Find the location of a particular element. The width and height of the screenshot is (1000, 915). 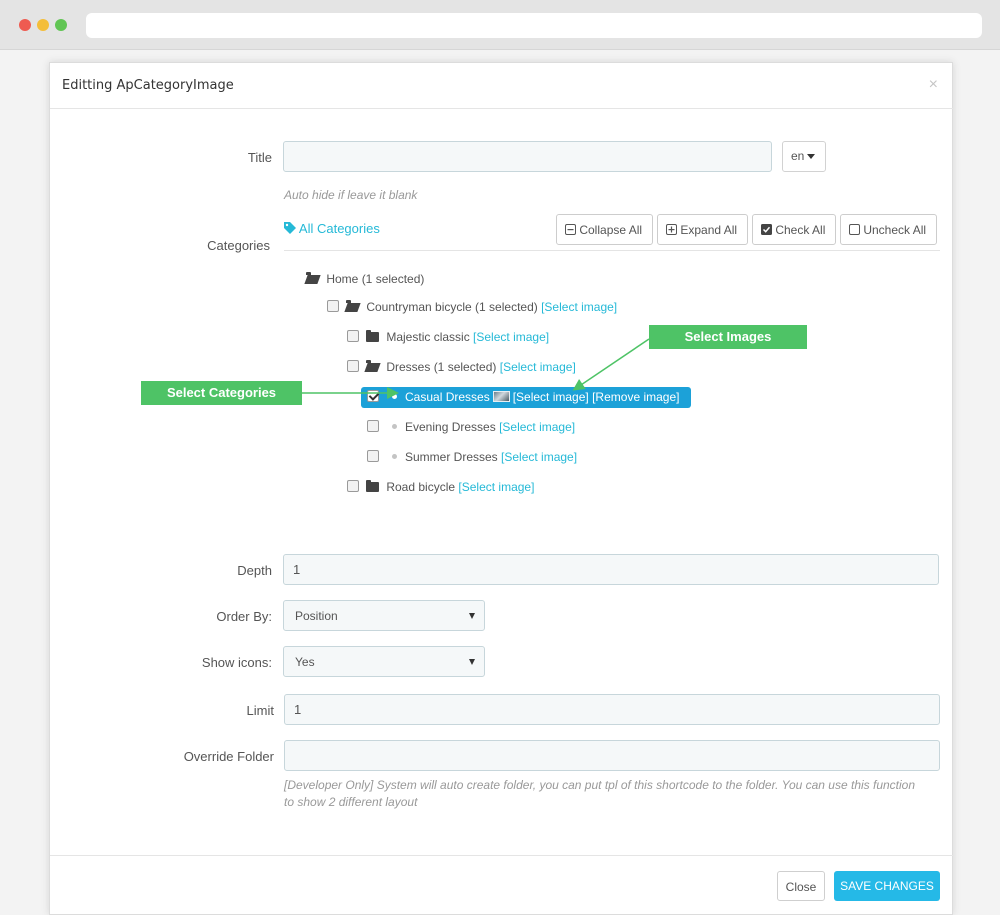

window-maximize-dot is located at coordinates (61, 25).